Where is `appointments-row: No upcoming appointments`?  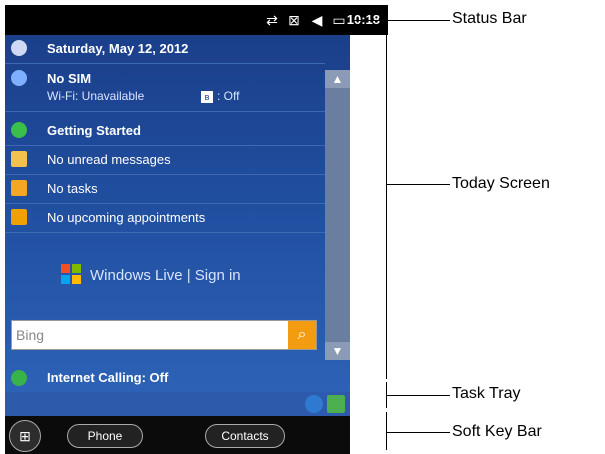
appointments-row: No upcoming appointments is located at coordinates (165, 218).